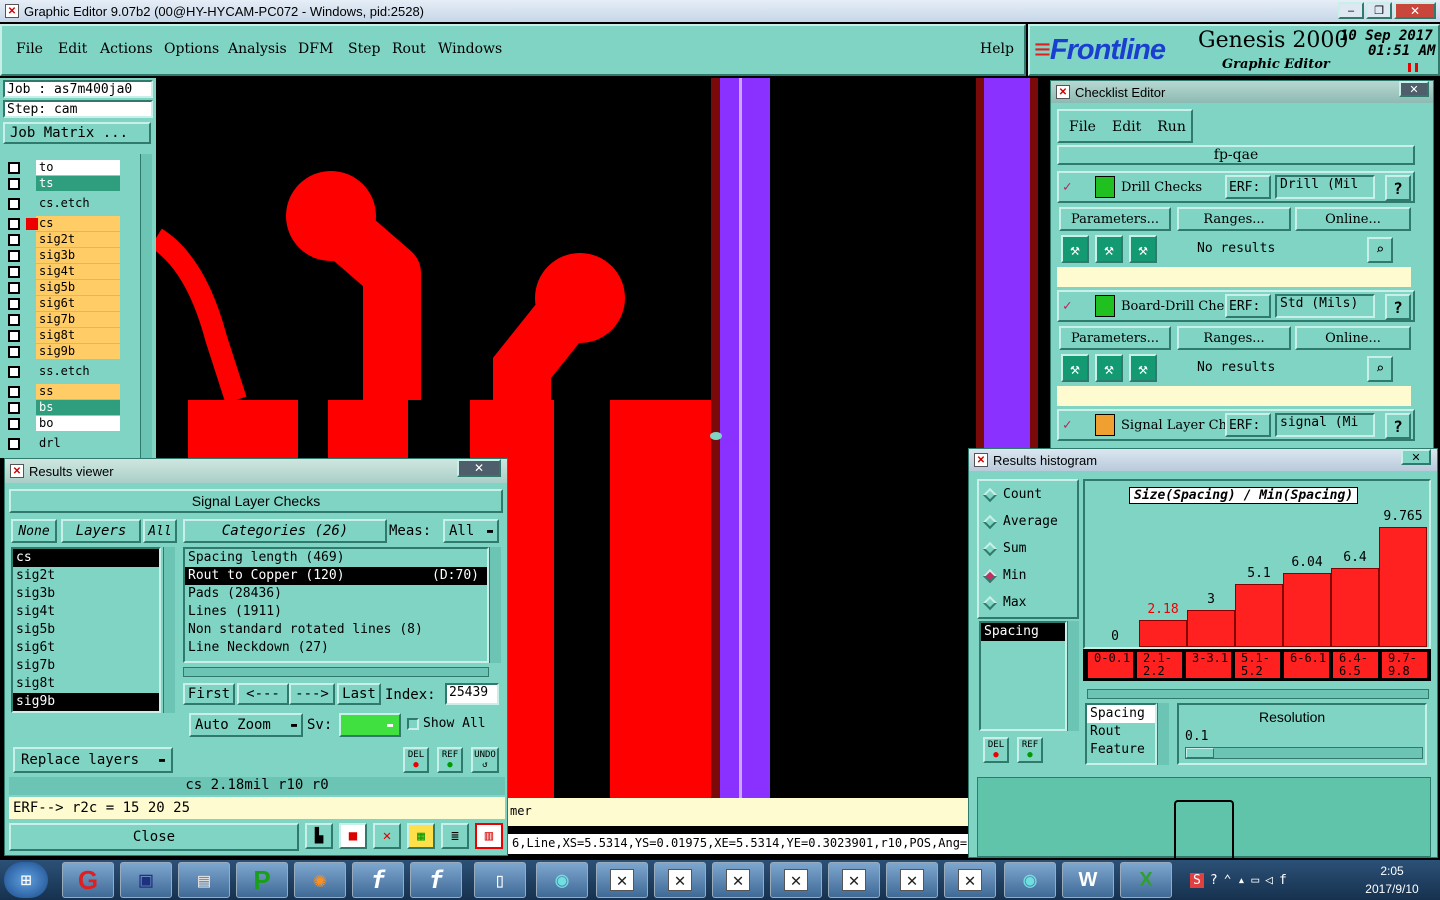 The width and height of the screenshot is (1440, 900). Describe the element at coordinates (64, 203) in the screenshot. I see `layer-row-cs-etch: cs.etch` at that location.